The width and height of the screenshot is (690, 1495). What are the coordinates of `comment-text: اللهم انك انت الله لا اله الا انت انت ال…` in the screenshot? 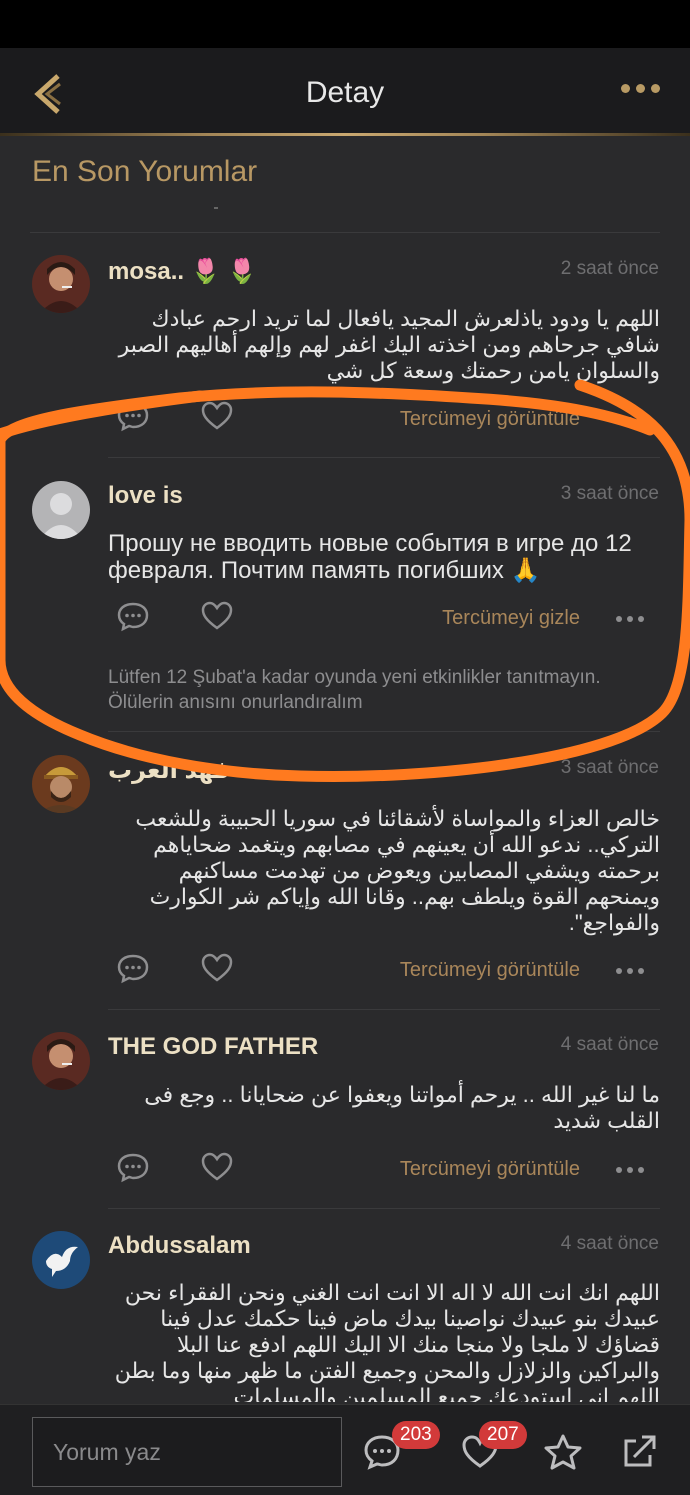 It's located at (387, 1341).